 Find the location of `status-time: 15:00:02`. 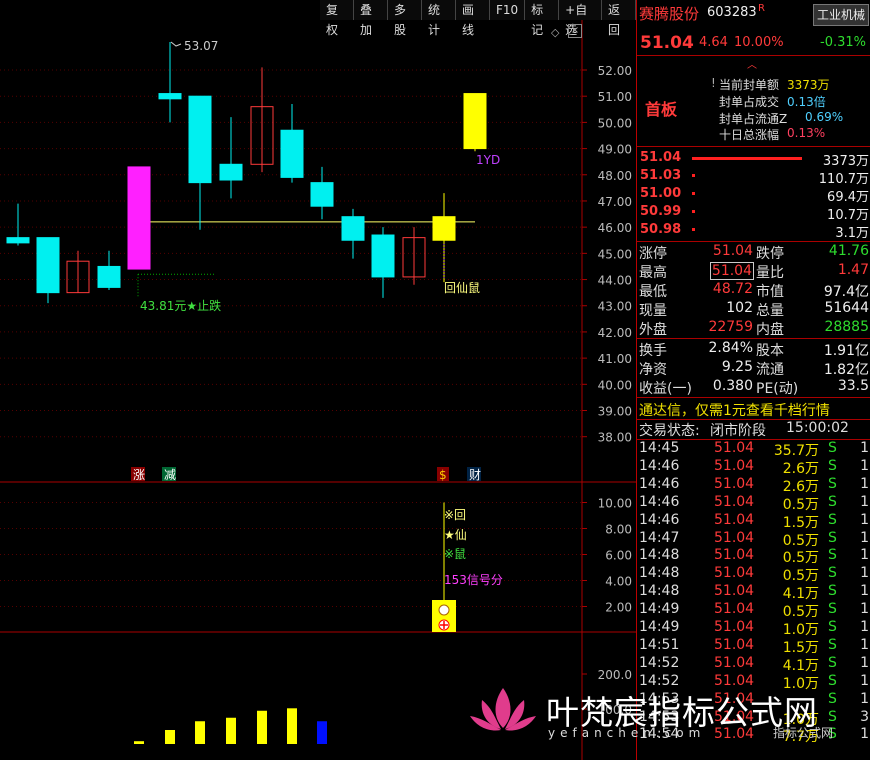

status-time: 15:00:02 is located at coordinates (817, 428).